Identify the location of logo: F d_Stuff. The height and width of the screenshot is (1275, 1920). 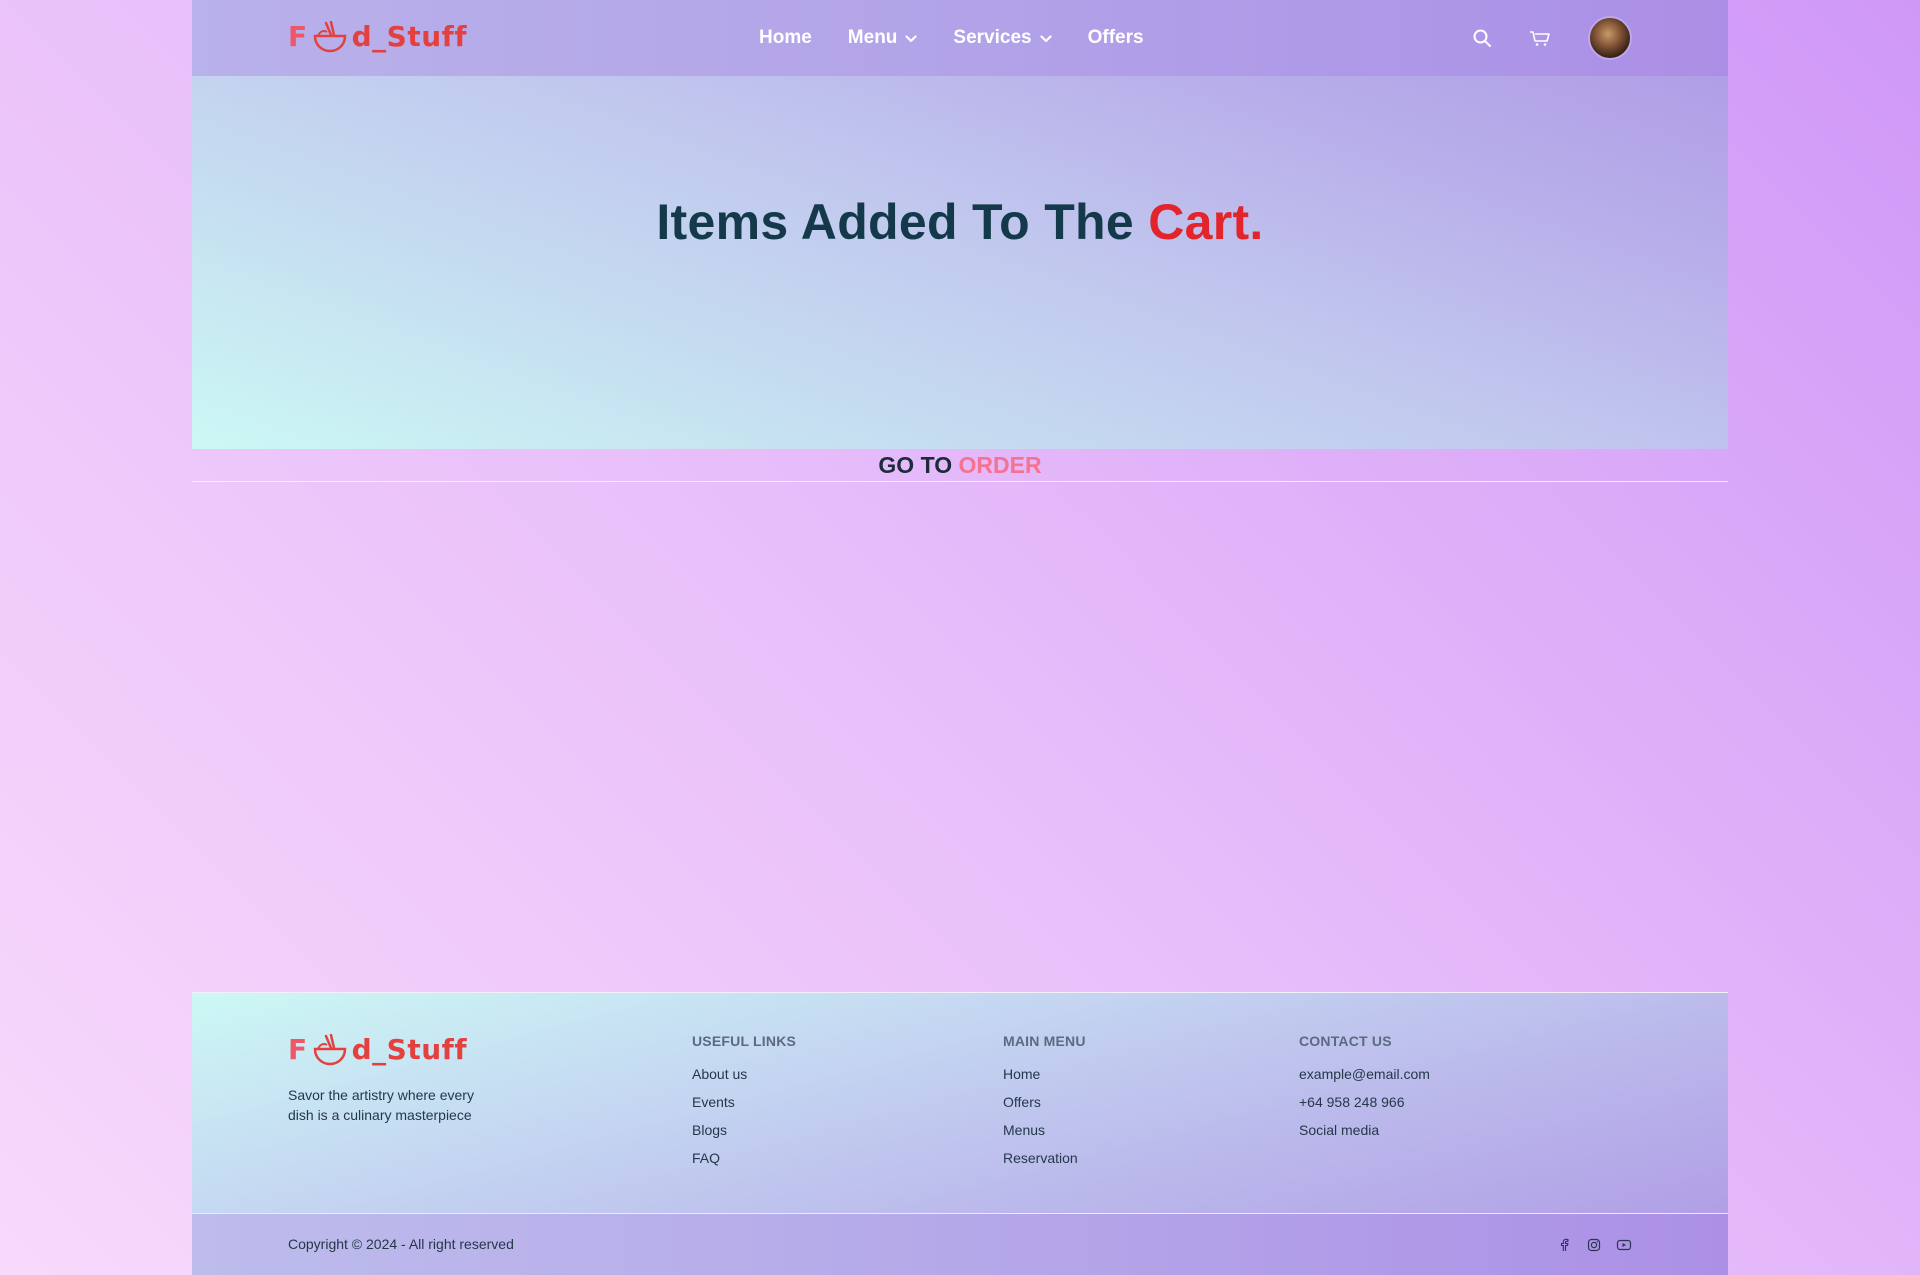
(377, 36).